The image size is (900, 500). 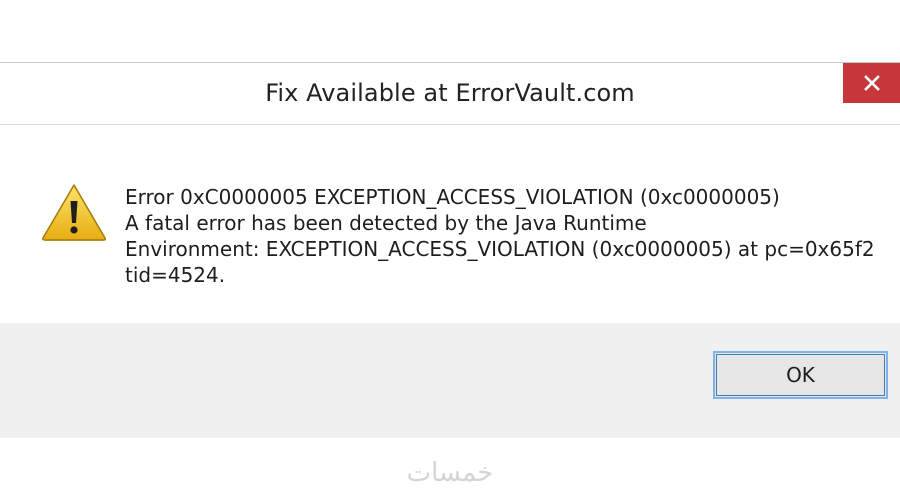 What do you see at coordinates (450, 473) in the screenshot?
I see `watermark: خمسات` at bounding box center [450, 473].